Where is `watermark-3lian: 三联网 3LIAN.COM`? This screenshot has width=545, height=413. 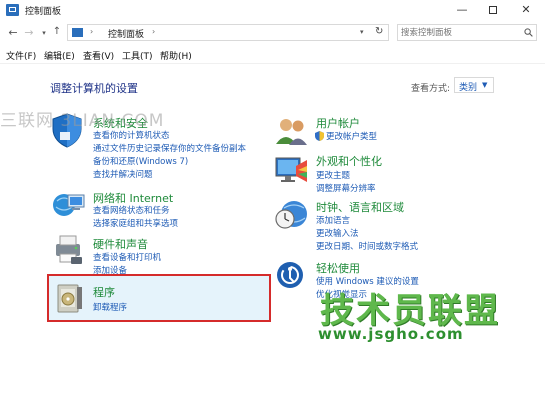
watermark-3lian: 三联网 3LIAN.COM is located at coordinates (82, 121).